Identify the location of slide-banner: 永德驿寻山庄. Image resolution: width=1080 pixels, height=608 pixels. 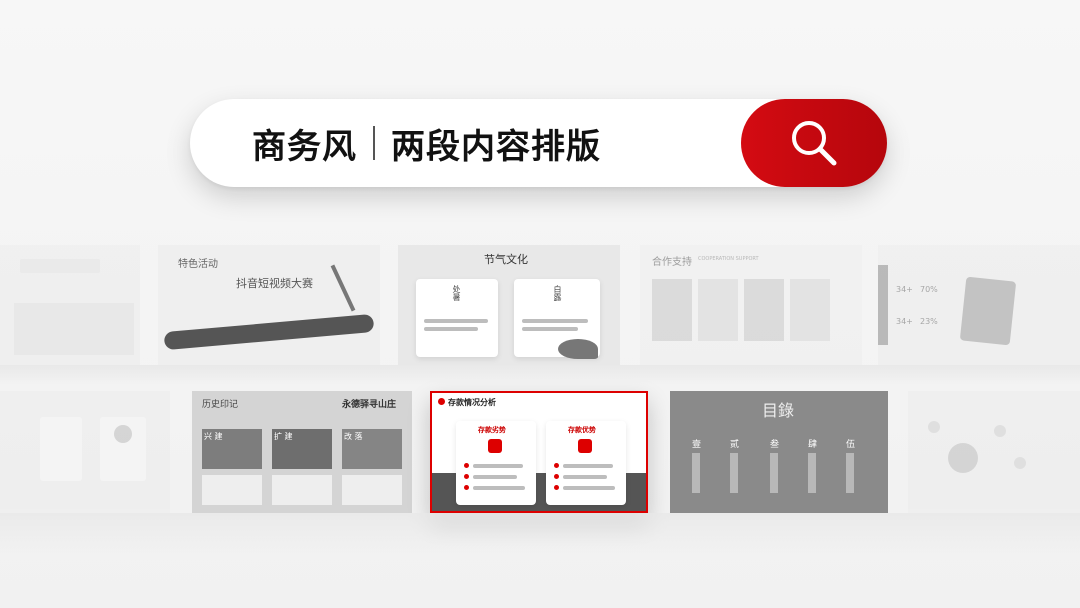
(369, 405).